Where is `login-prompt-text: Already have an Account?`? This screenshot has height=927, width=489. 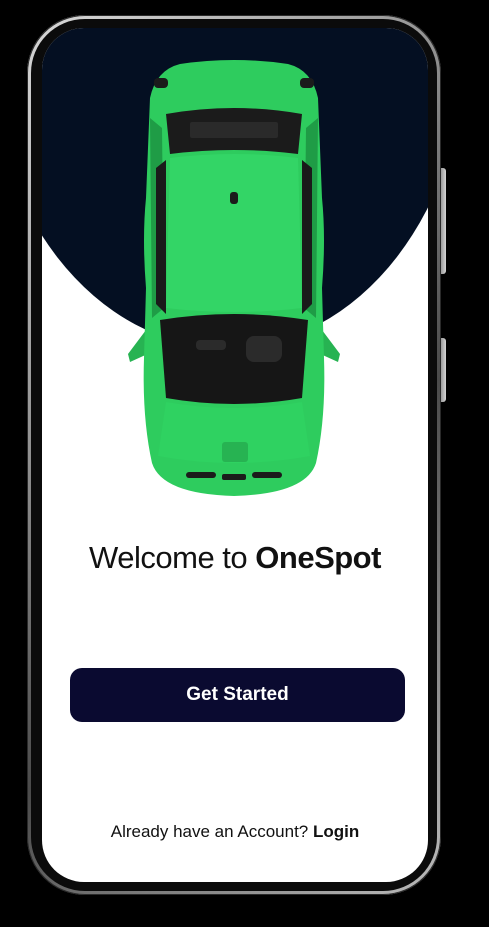 login-prompt-text: Already have an Account? is located at coordinates (209, 831).